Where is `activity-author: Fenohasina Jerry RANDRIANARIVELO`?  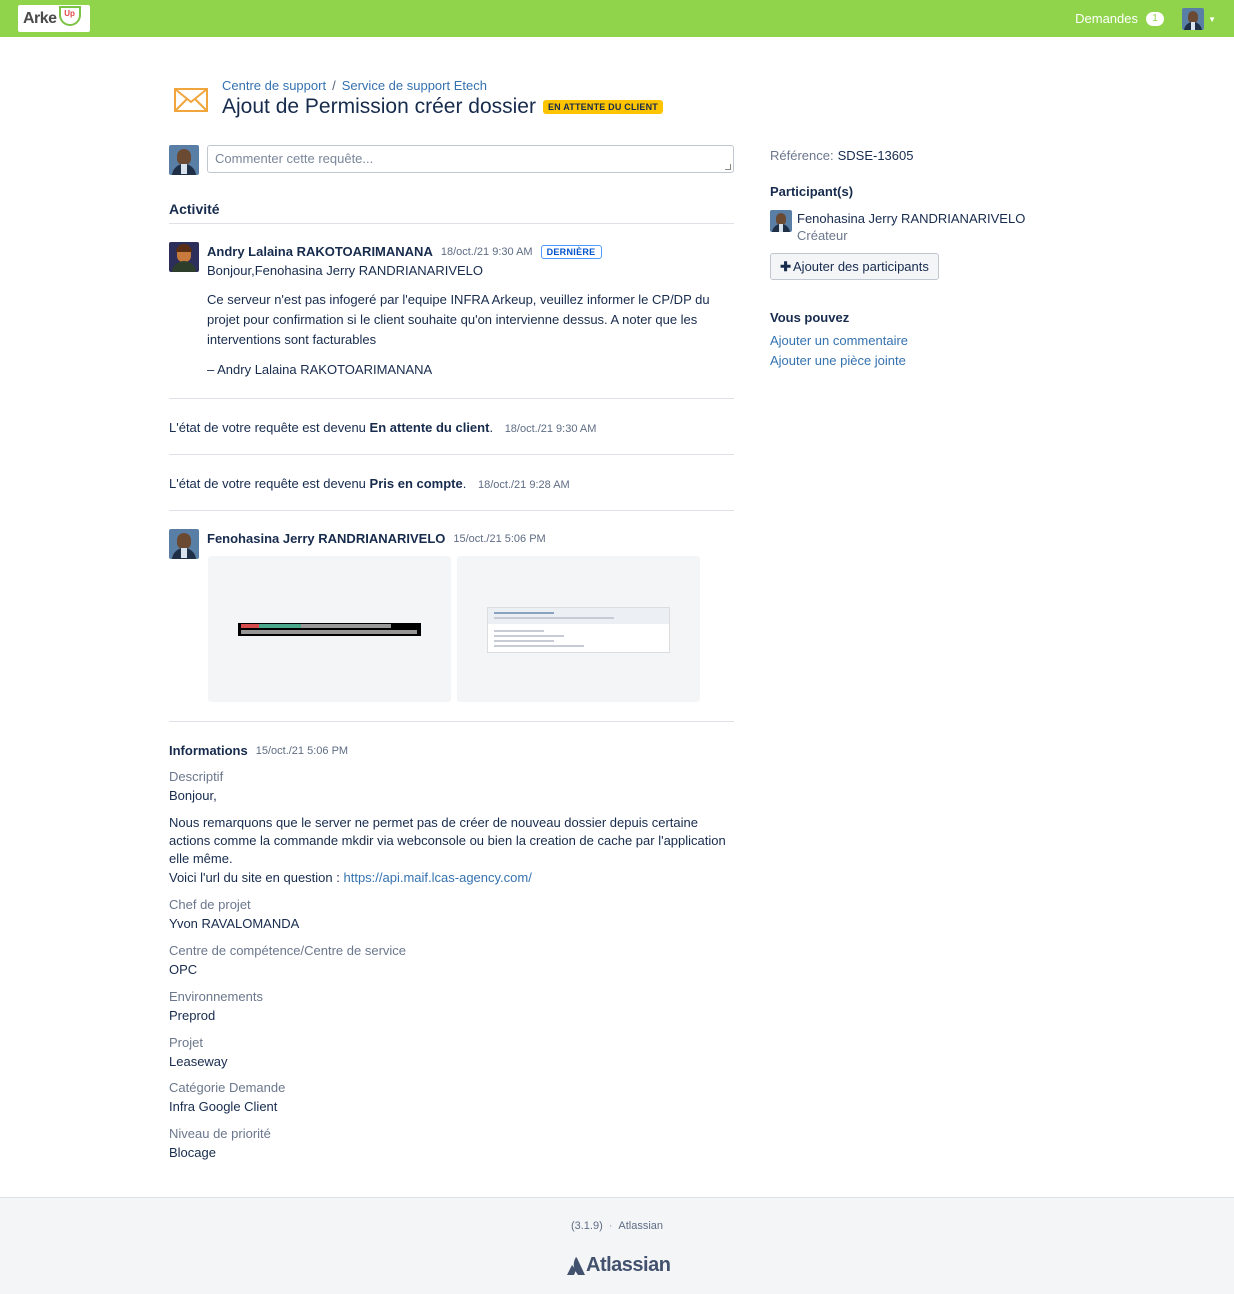 activity-author: Fenohasina Jerry RANDRIANARIVELO is located at coordinates (326, 538).